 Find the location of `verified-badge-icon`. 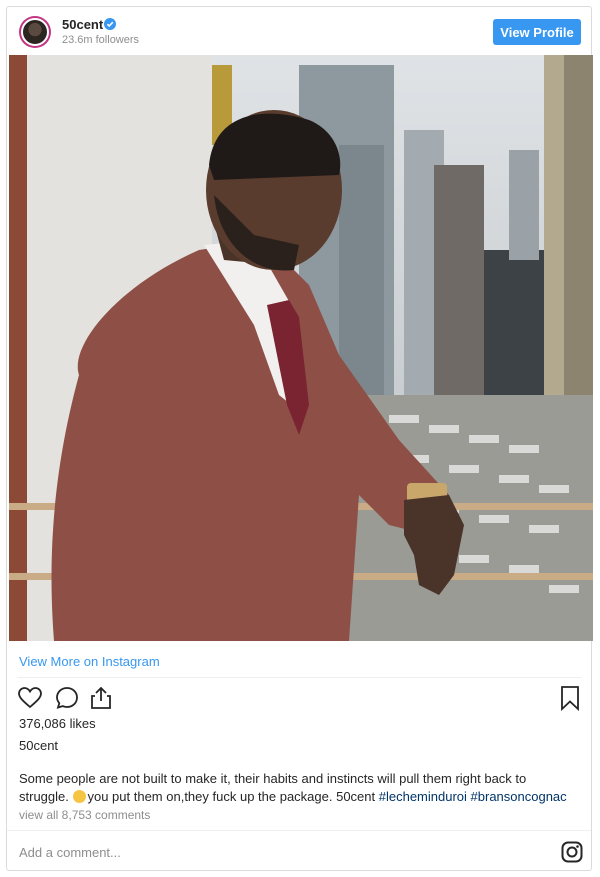

verified-badge-icon is located at coordinates (110, 24).